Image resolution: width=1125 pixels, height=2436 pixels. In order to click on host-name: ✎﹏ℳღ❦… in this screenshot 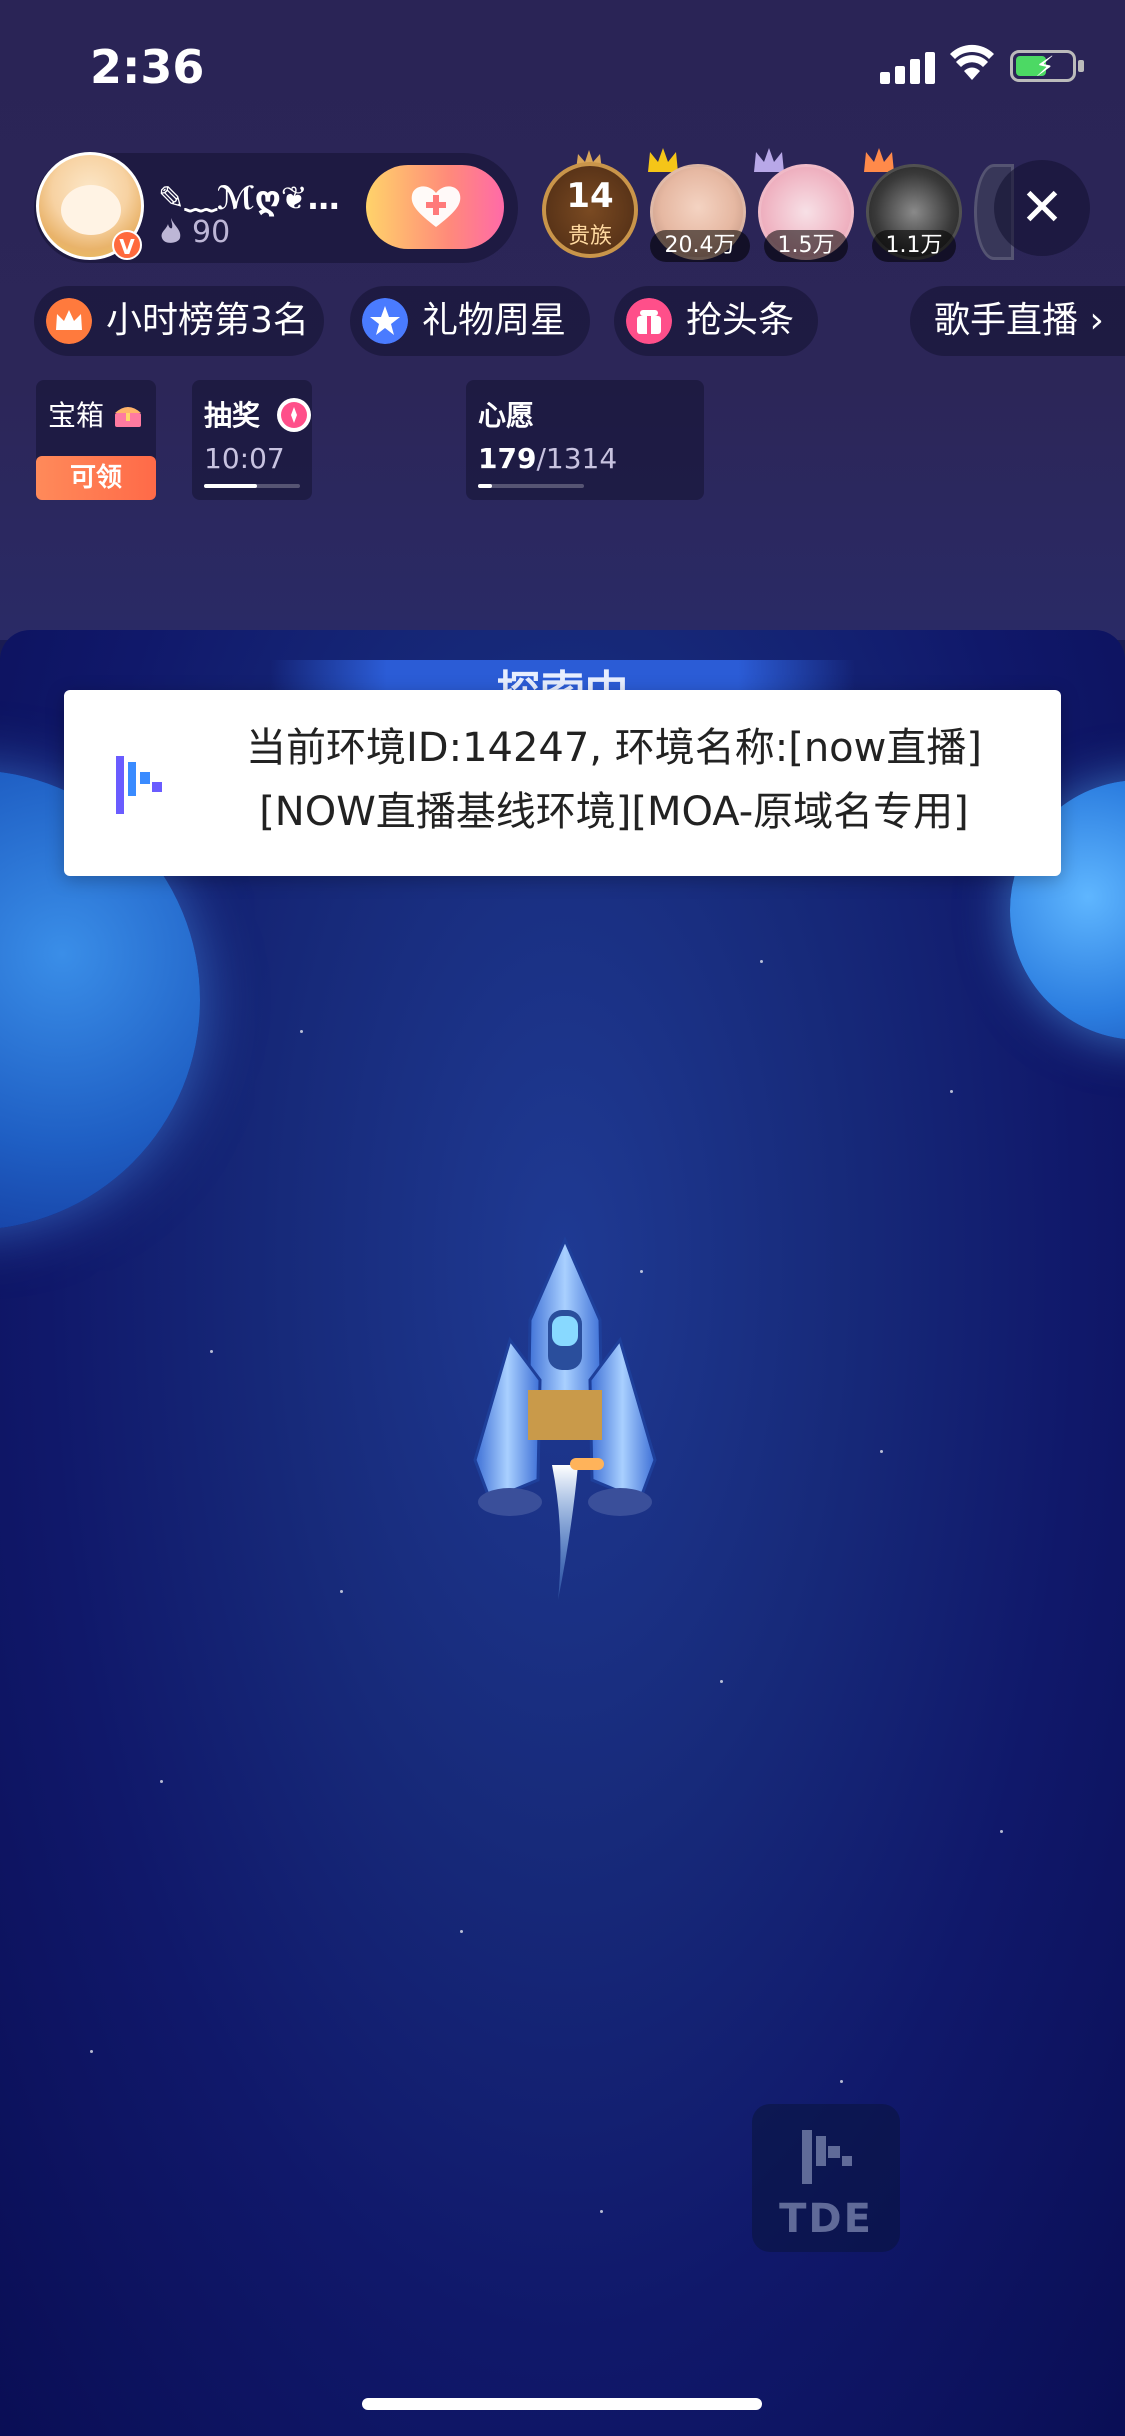, I will do `click(249, 198)`.